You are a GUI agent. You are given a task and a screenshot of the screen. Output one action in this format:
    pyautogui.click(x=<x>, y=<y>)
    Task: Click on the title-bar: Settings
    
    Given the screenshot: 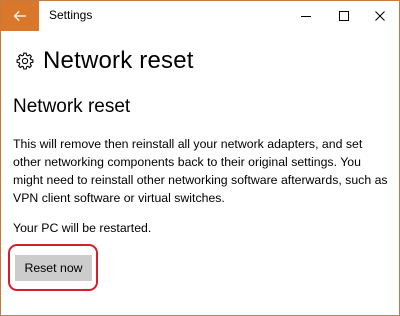 What is the action you would take?
    pyautogui.click(x=200, y=16)
    